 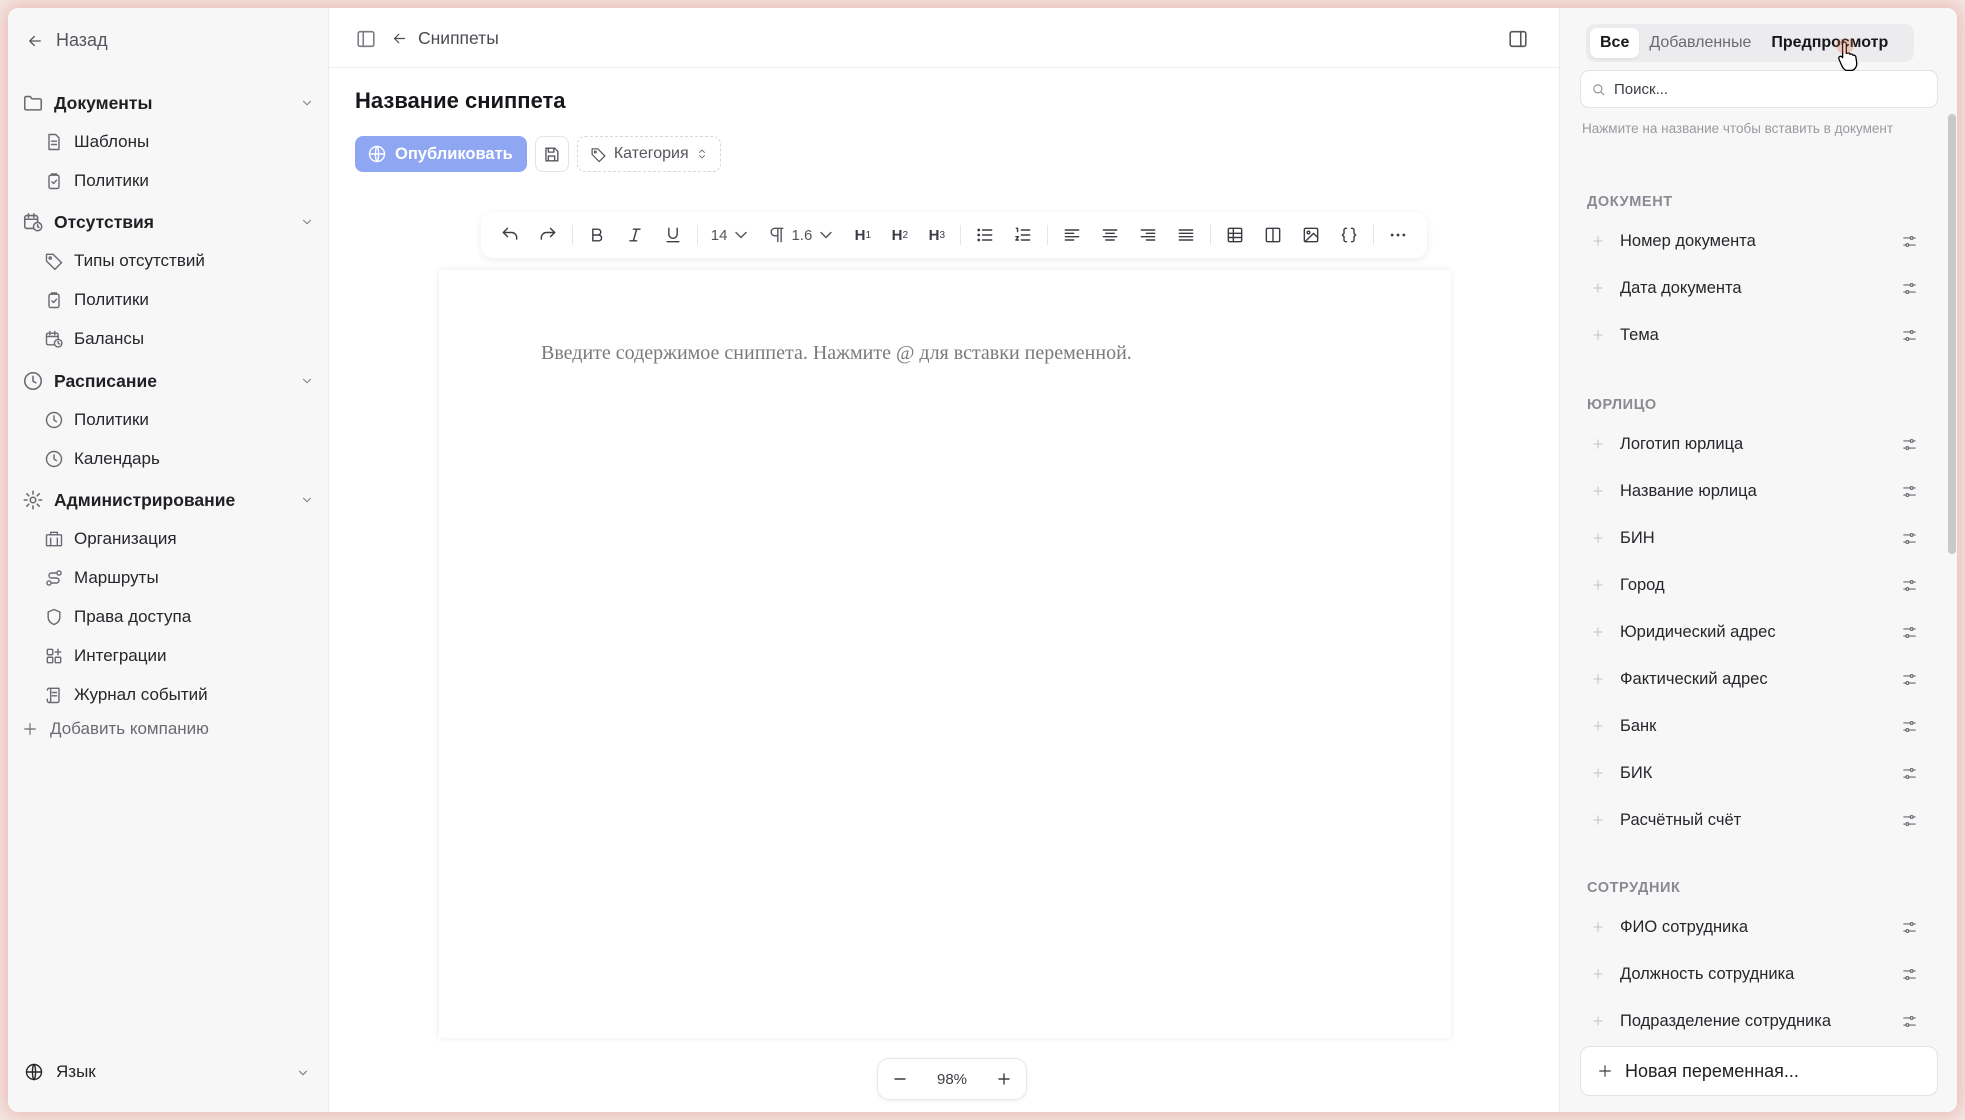 What do you see at coordinates (170, 381) in the screenshot?
I see `sidebar-group-schedule: Расписание` at bounding box center [170, 381].